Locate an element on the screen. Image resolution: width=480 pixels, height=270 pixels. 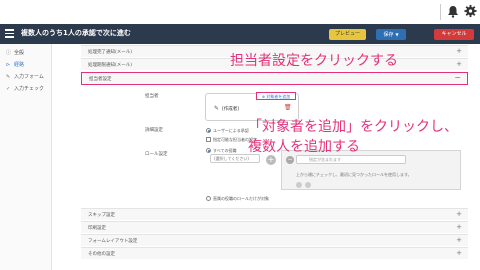
callout-line: 「対象者を追加」をクリックし、 is located at coordinates (353, 127).